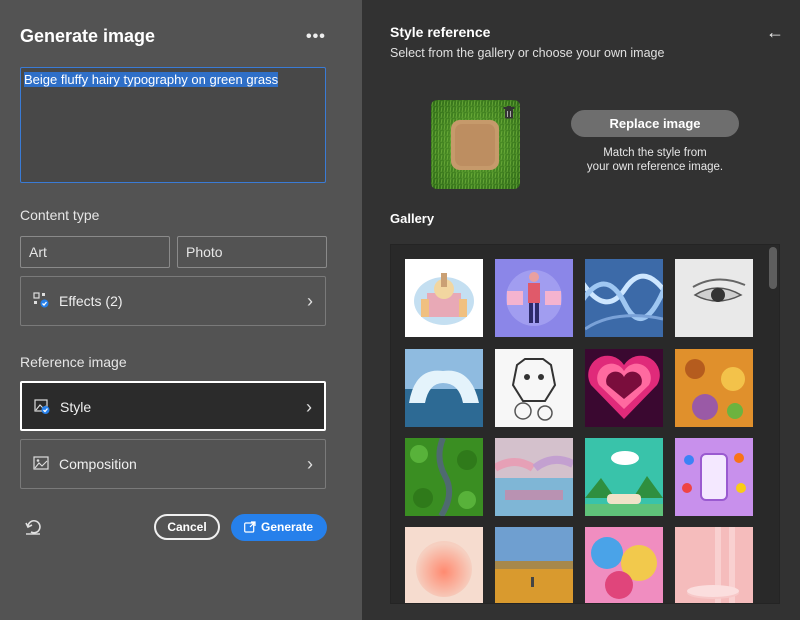  I want to click on gallery-item-ice-arch, so click(444, 388).